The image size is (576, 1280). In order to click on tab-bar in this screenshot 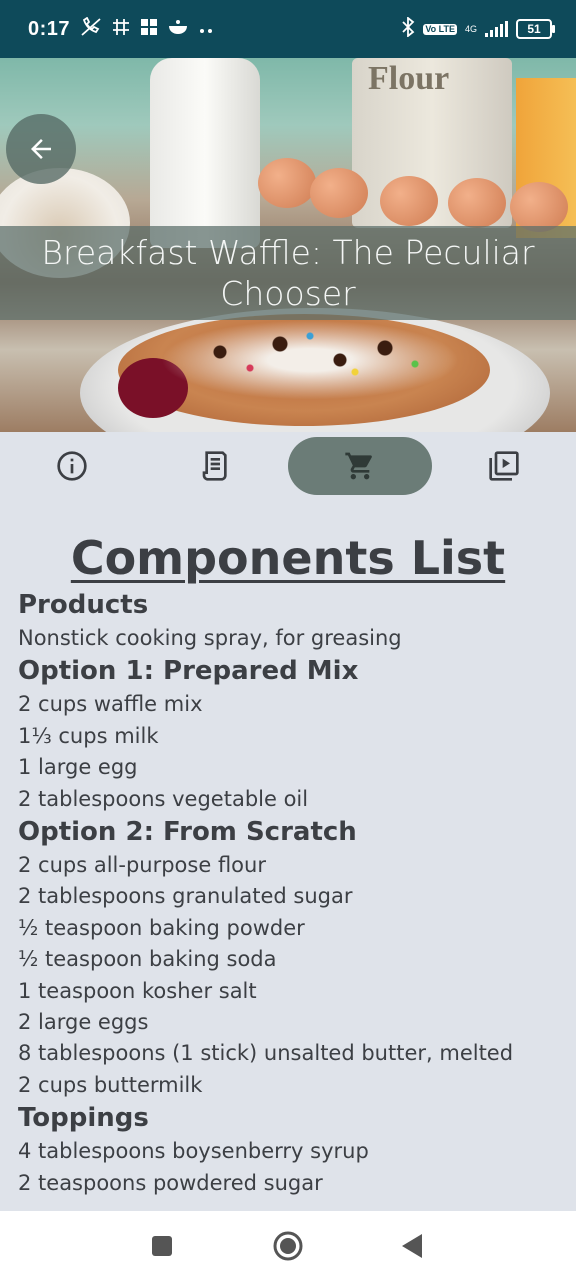, I will do `click(288, 467)`.